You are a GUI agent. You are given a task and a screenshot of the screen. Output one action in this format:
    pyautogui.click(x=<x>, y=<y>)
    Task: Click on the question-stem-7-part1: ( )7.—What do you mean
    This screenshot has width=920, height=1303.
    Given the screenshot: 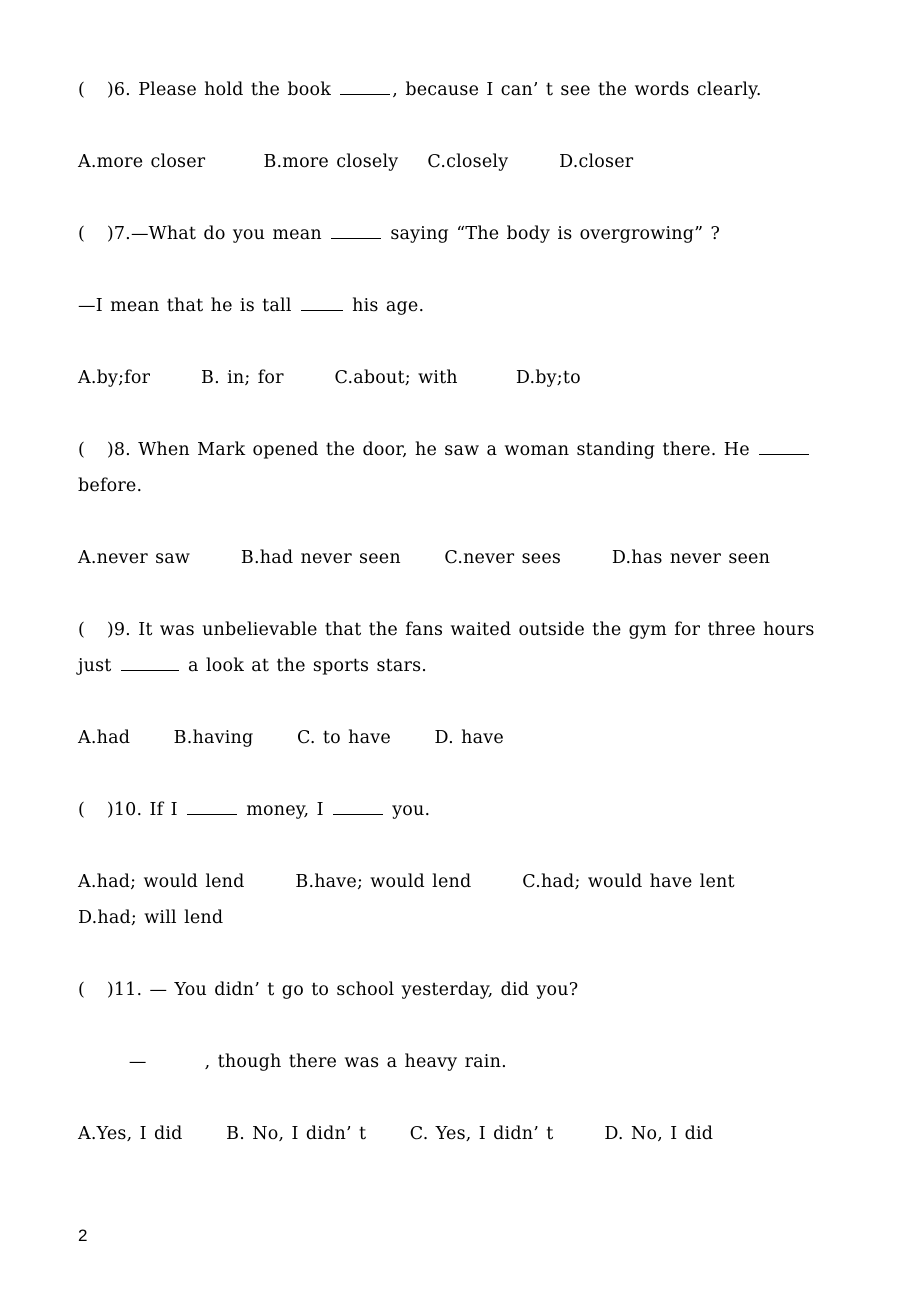 What is the action you would take?
    pyautogui.click(x=204, y=234)
    